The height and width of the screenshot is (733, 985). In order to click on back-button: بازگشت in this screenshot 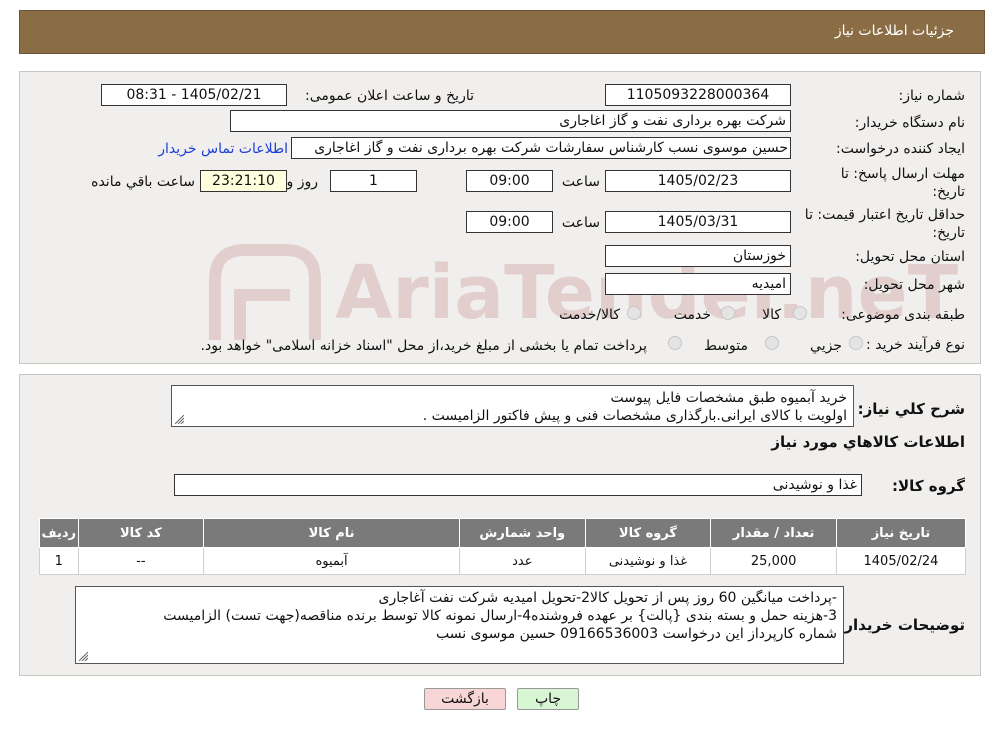, I will do `click(465, 699)`.